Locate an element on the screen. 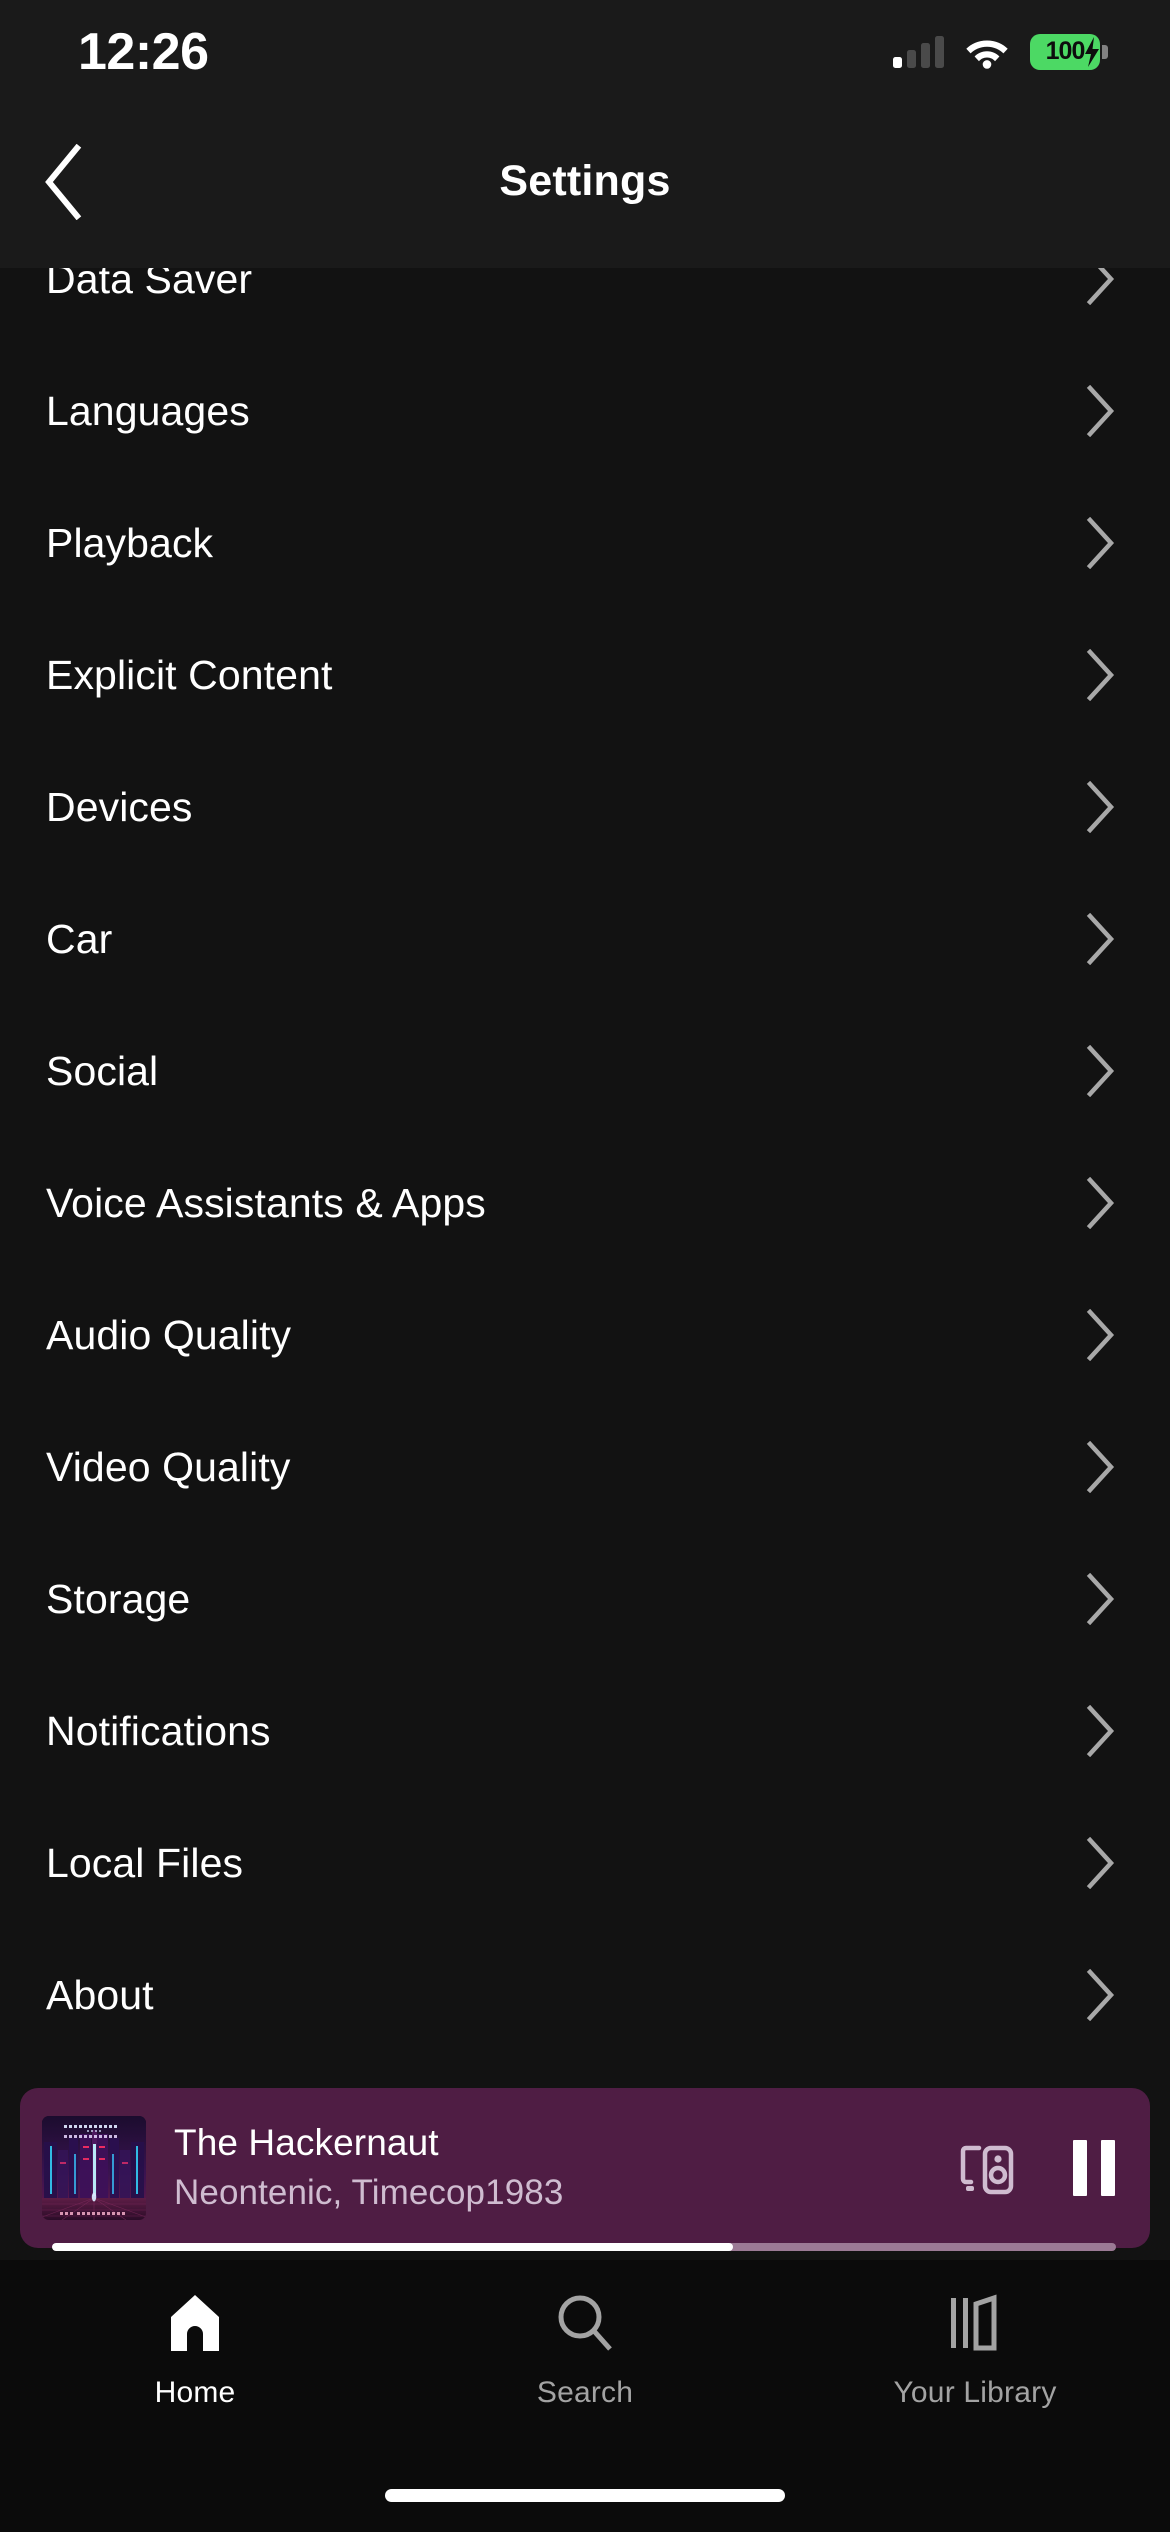 The width and height of the screenshot is (1170, 2532). settings-row-label: Notifications is located at coordinates (158, 1730).